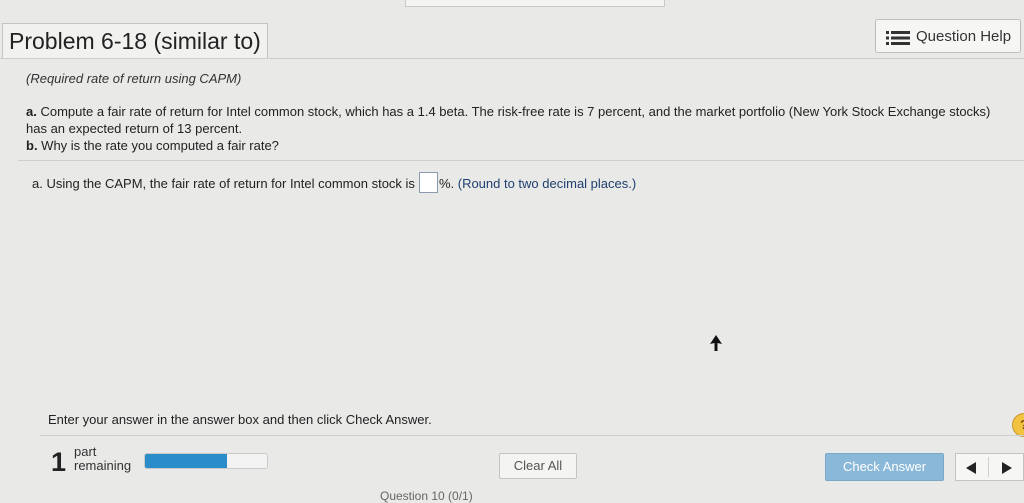 The image size is (1024, 503). What do you see at coordinates (535, 3) in the screenshot?
I see `browser-tab` at bounding box center [535, 3].